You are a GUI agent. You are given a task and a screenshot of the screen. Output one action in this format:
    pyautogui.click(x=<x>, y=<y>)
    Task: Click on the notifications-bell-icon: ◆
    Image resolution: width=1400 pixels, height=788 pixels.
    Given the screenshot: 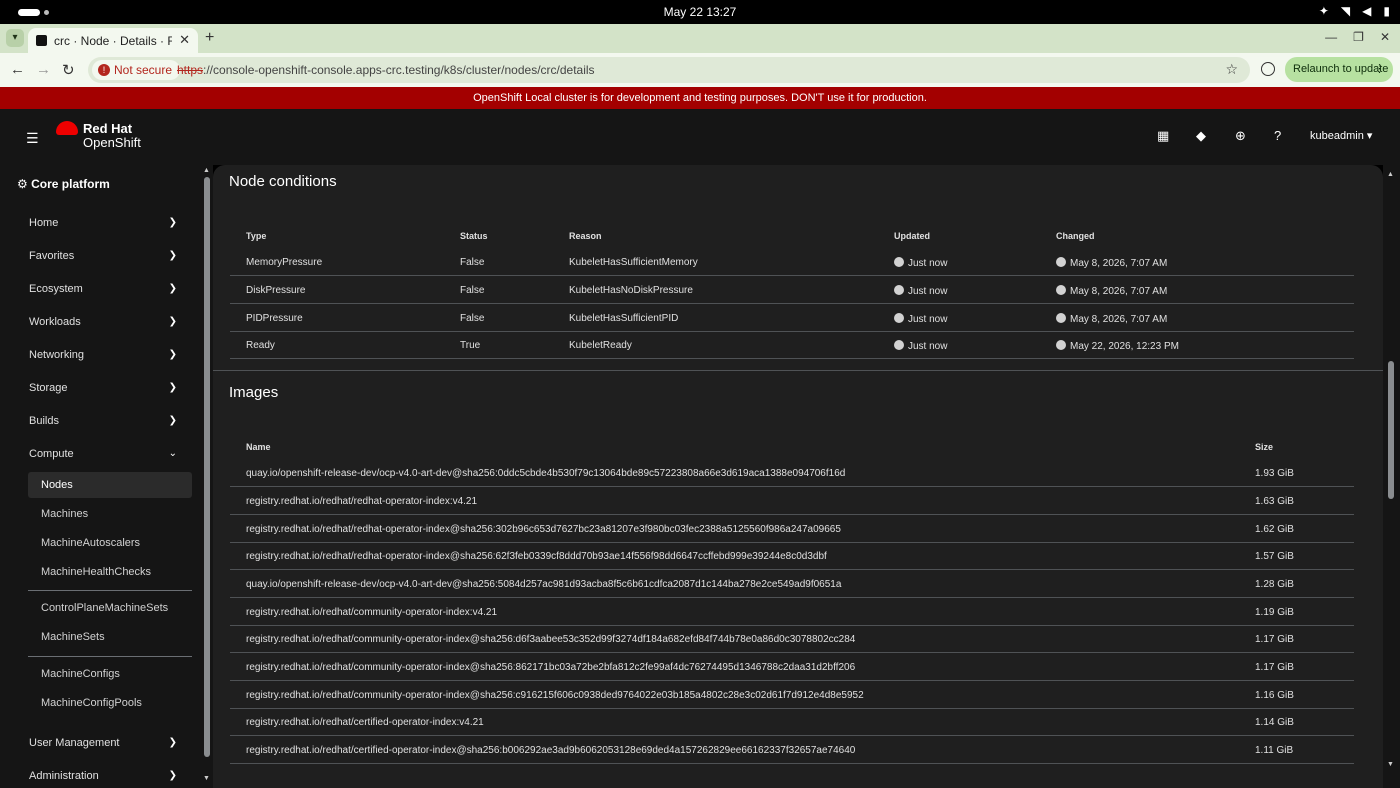 What is the action you would take?
    pyautogui.click(x=1201, y=136)
    